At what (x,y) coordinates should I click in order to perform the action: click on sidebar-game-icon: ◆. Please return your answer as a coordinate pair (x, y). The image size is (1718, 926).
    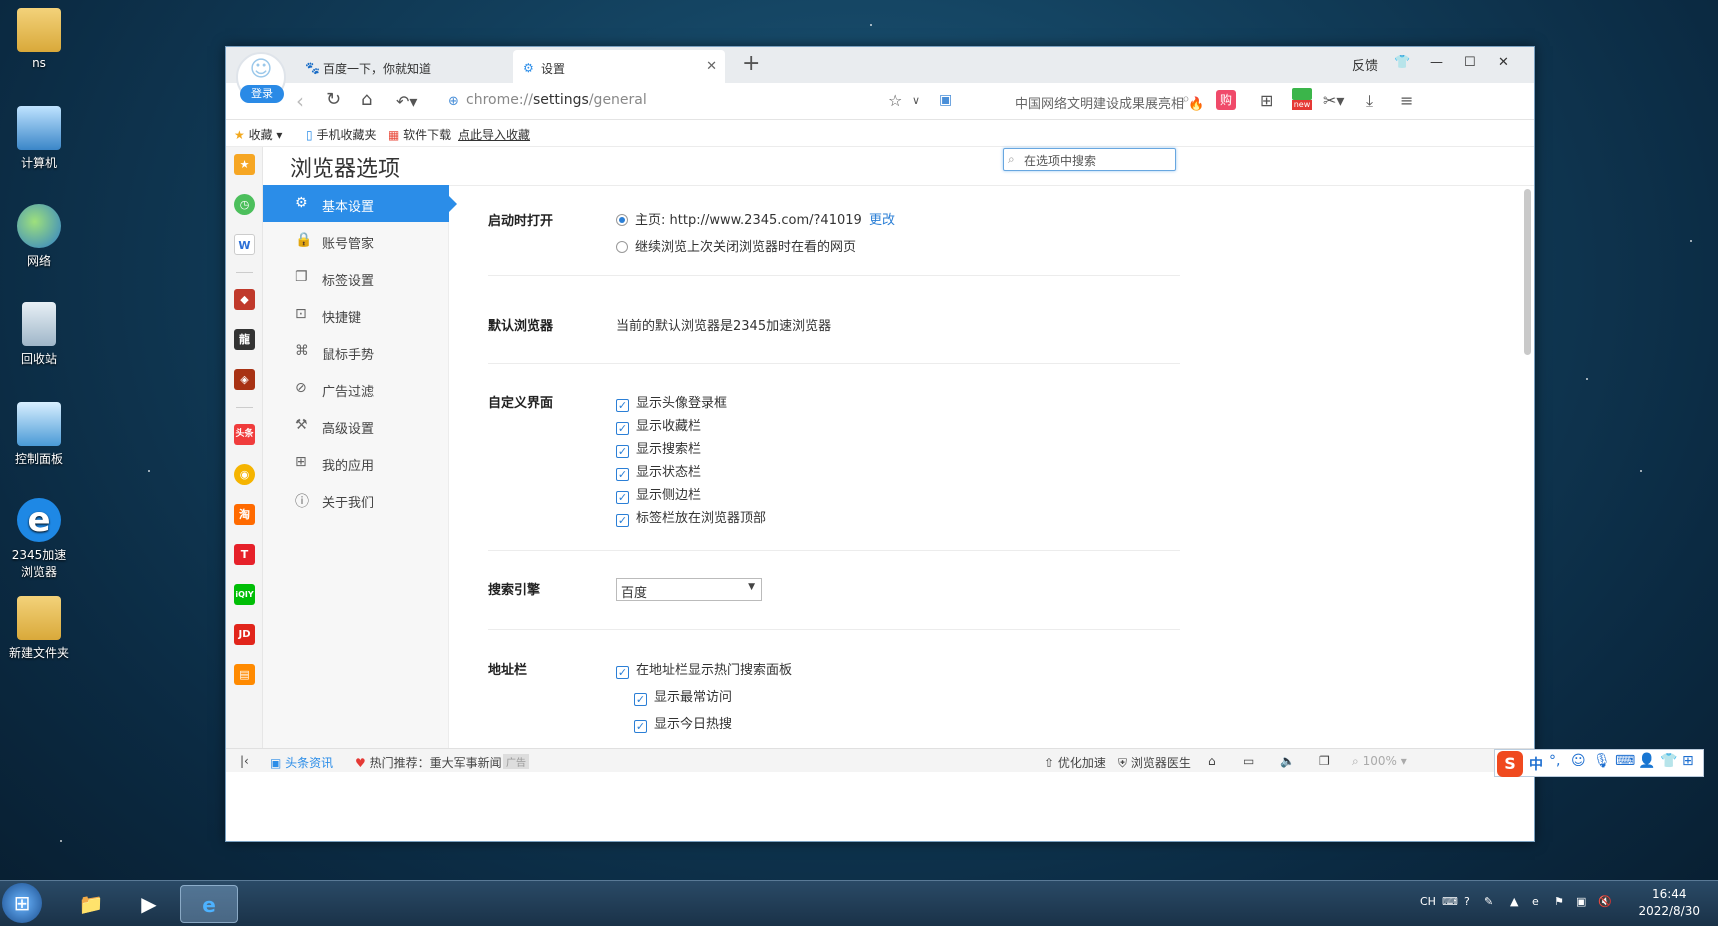
    Looking at the image, I should click on (244, 299).